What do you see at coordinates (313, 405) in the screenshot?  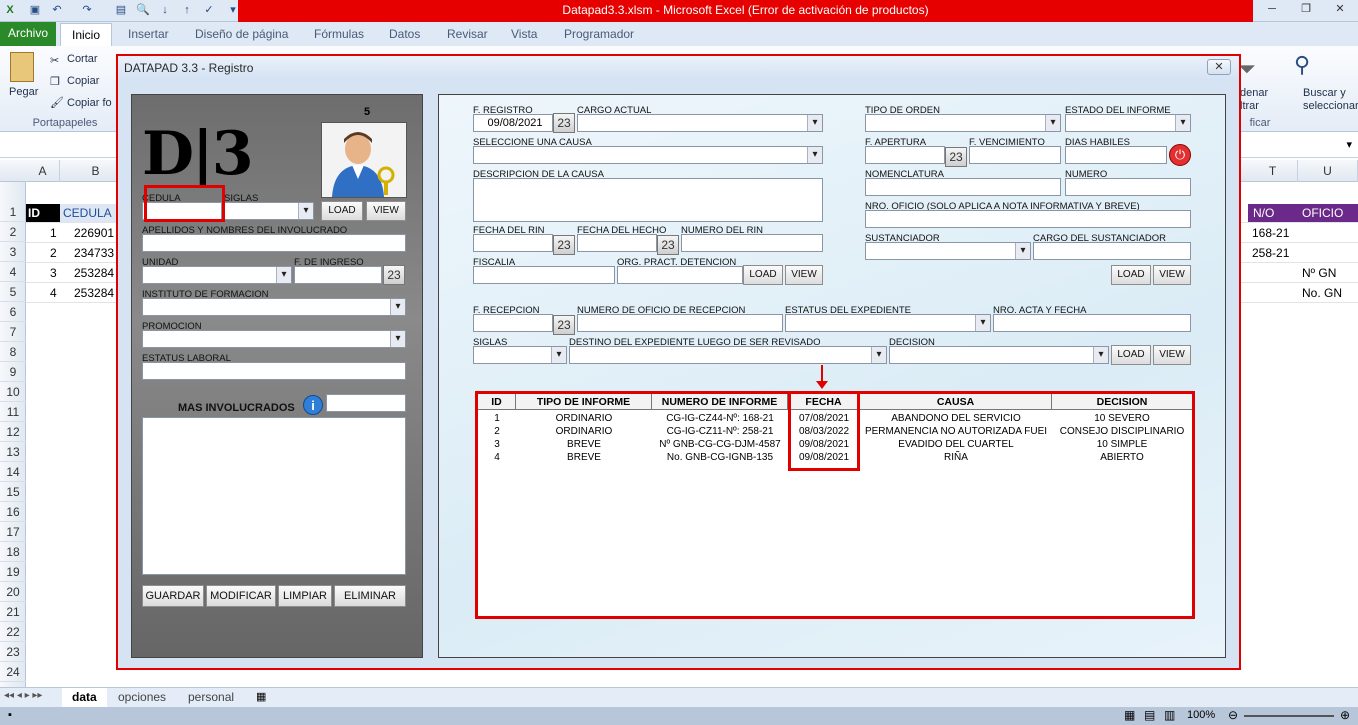 I see `info-icon: i` at bounding box center [313, 405].